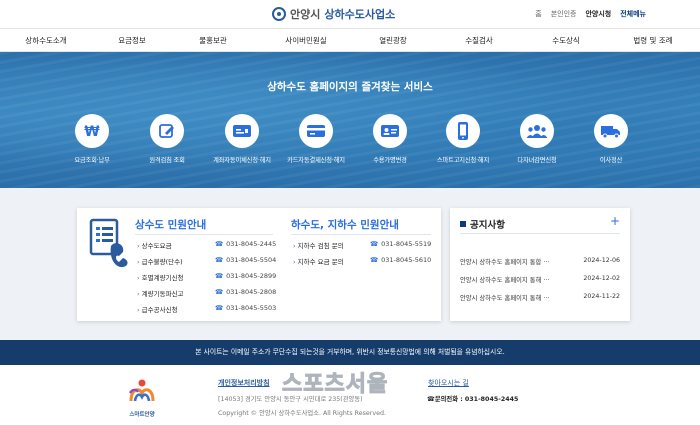  Describe the element at coordinates (109, 244) in the screenshot. I see `phone-document-icon` at that location.